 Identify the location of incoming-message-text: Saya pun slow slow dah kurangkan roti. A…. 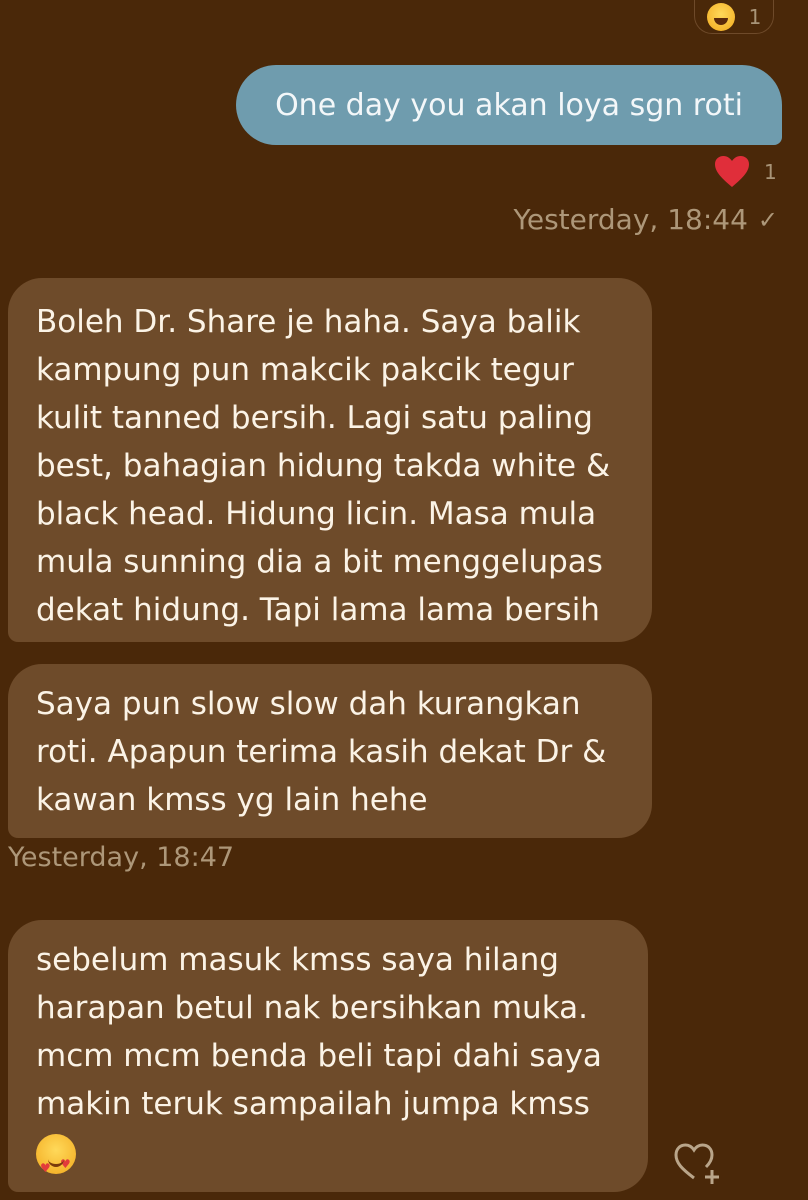
(321, 752).